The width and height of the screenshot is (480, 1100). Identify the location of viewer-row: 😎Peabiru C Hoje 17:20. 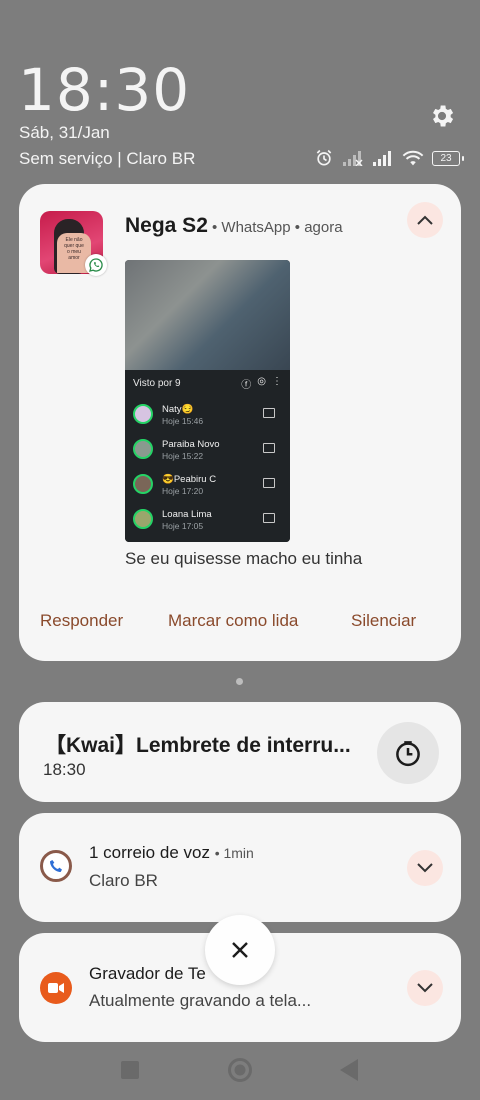
(208, 486).